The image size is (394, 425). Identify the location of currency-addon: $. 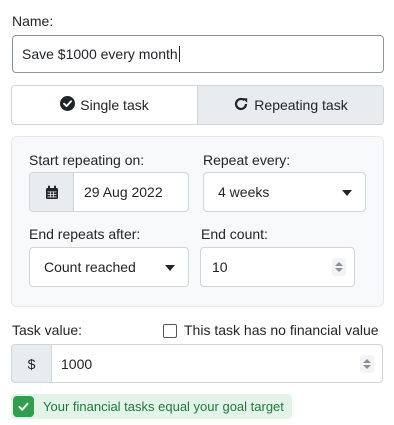
(32, 363).